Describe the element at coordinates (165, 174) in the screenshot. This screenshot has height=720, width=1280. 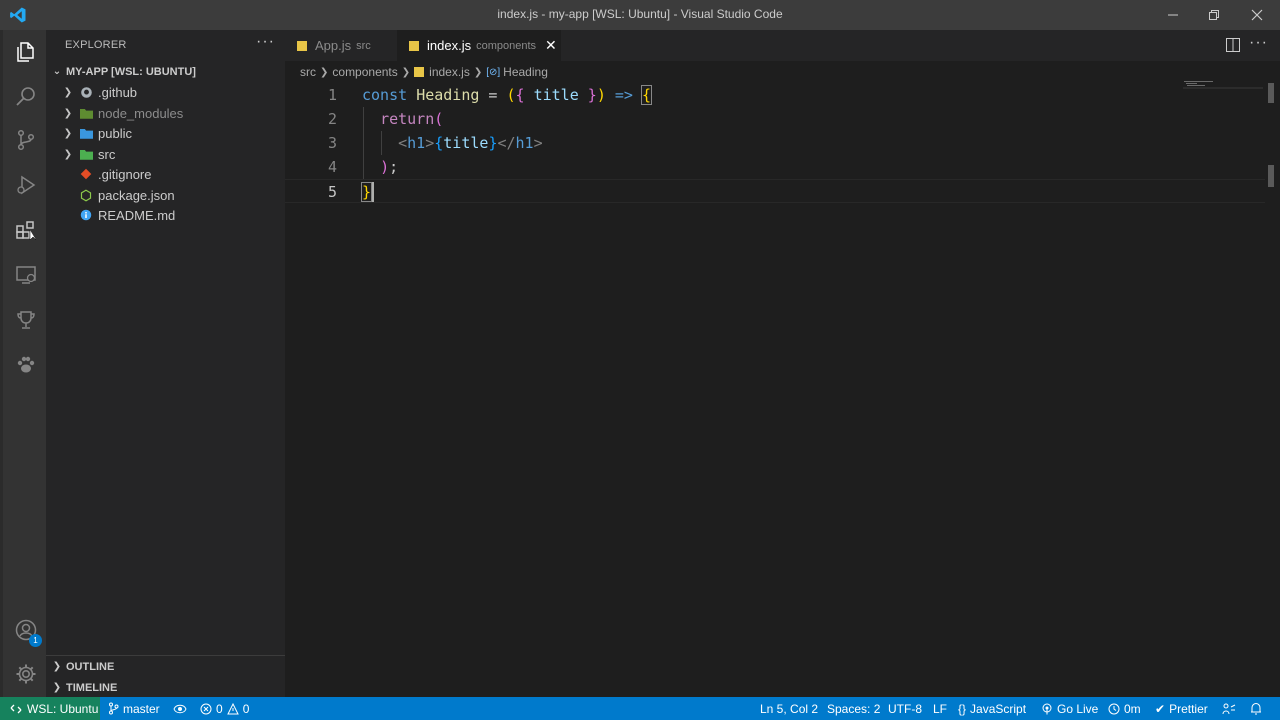
I see `tree-item-gitignore: .gitignore` at that location.